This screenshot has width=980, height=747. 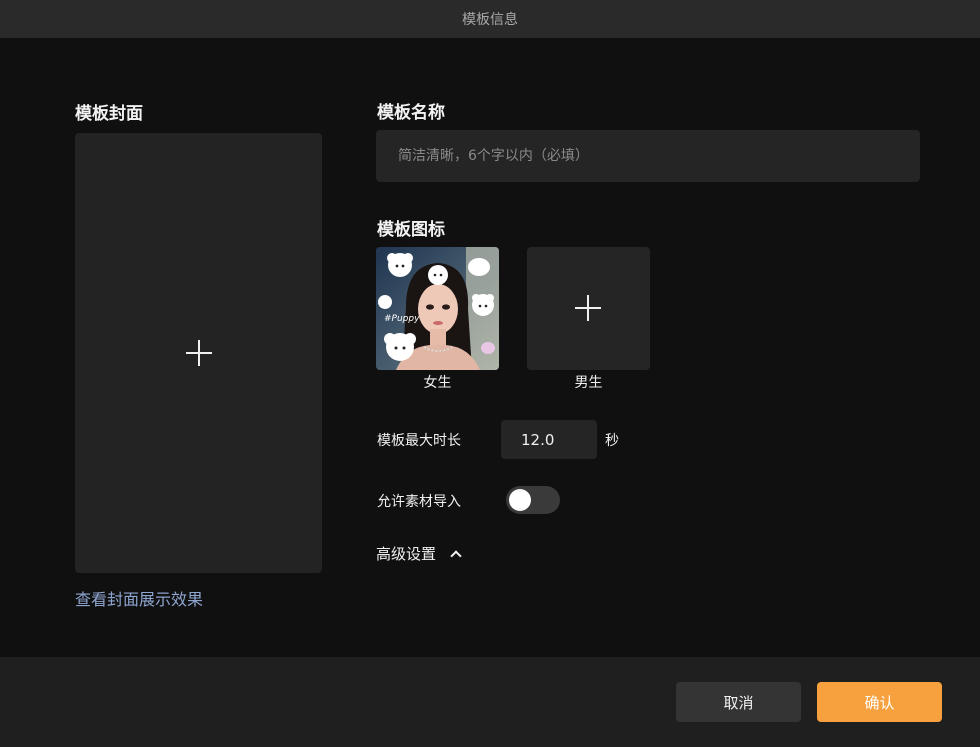 I want to click on advanced-settings-toggle: 高级设置, so click(x=419, y=553).